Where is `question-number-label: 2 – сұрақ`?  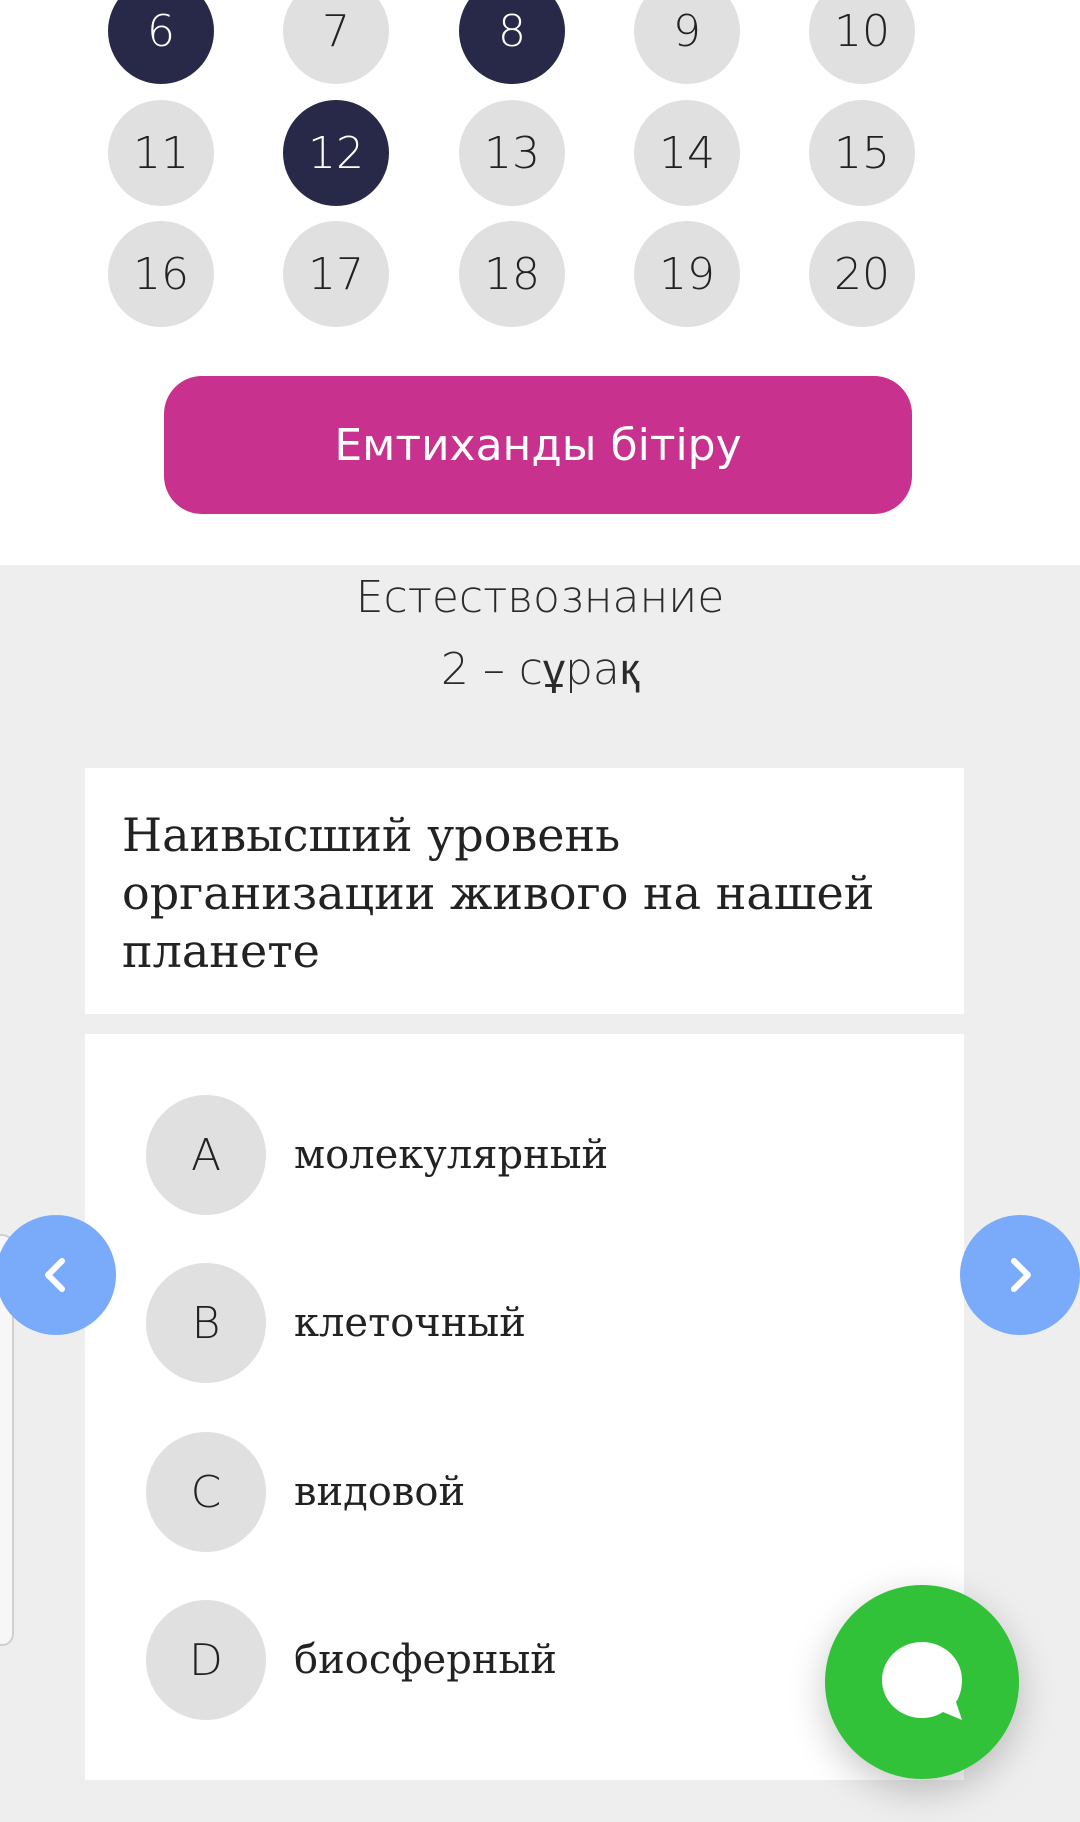
question-number-label: 2 – сұрақ is located at coordinates (540, 669).